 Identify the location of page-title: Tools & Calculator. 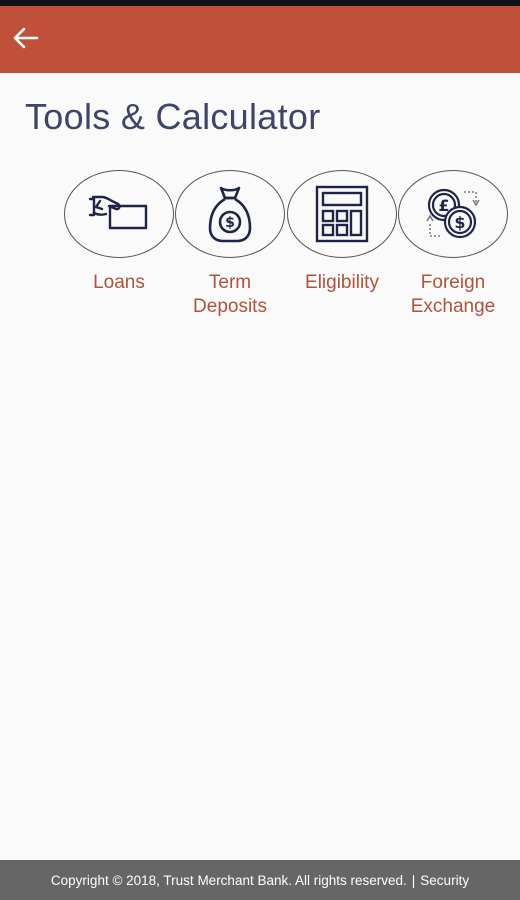
(173, 116).